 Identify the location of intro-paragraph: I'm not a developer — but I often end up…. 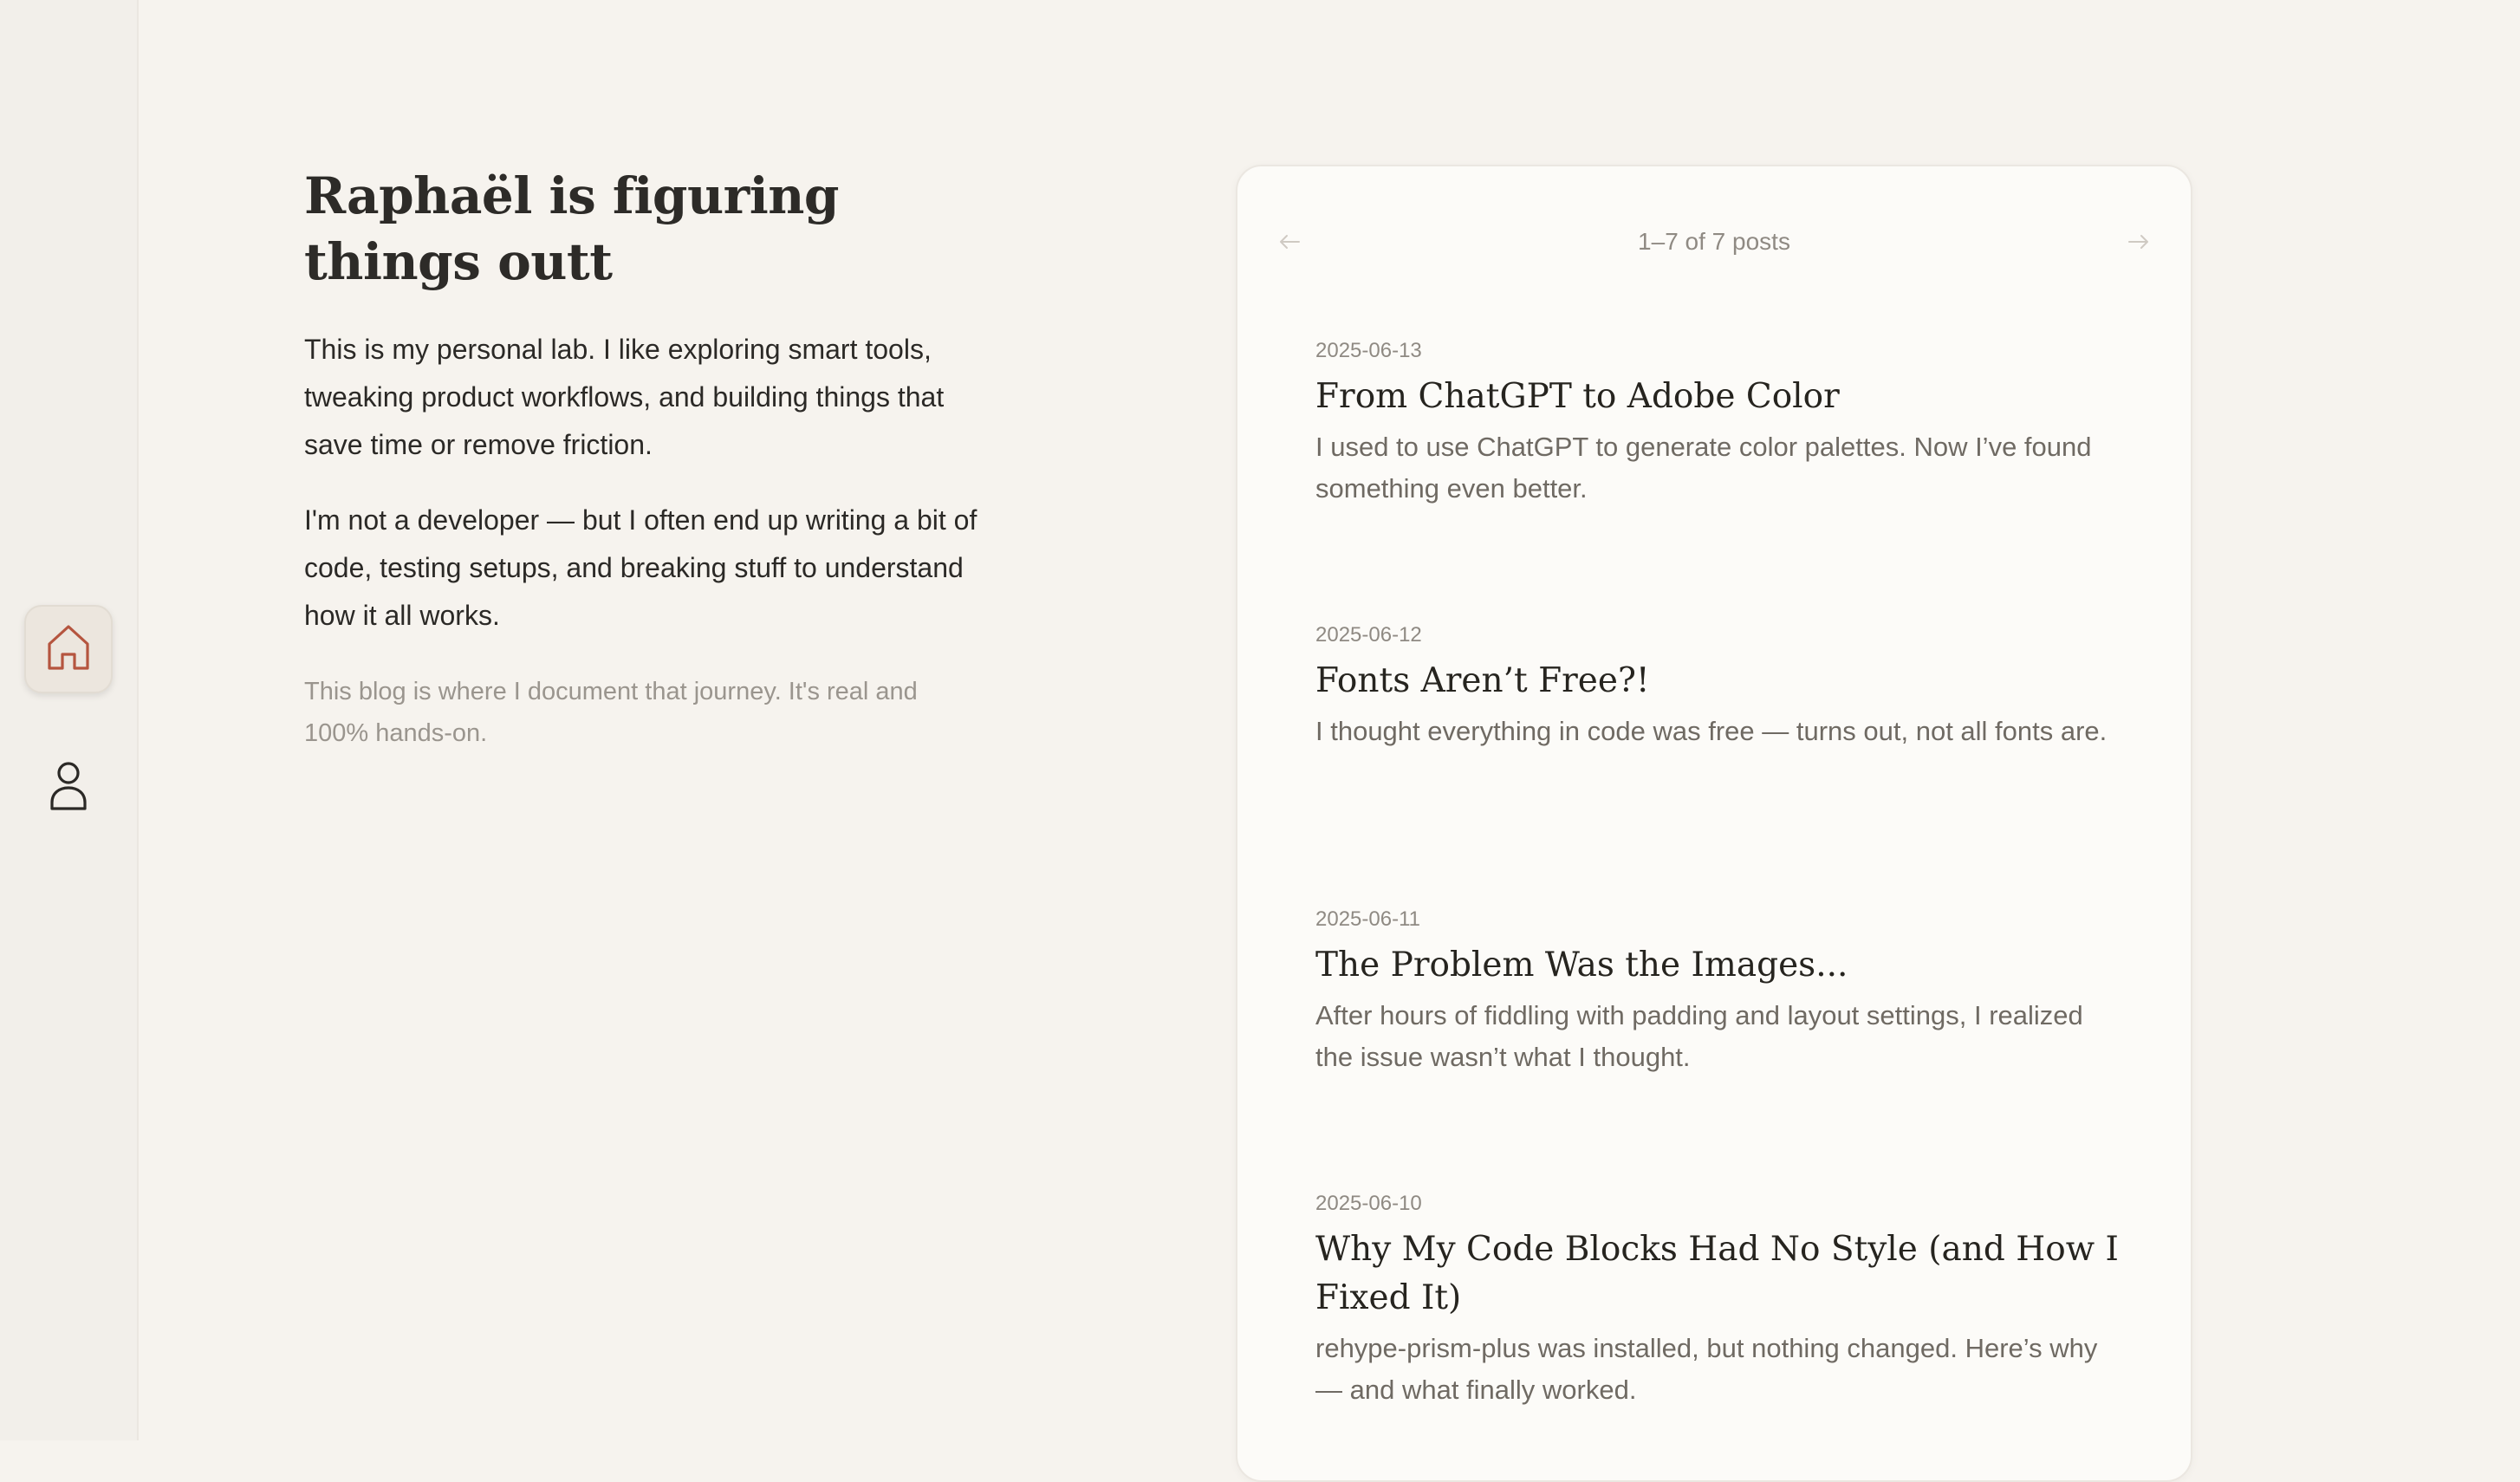
(640, 567).